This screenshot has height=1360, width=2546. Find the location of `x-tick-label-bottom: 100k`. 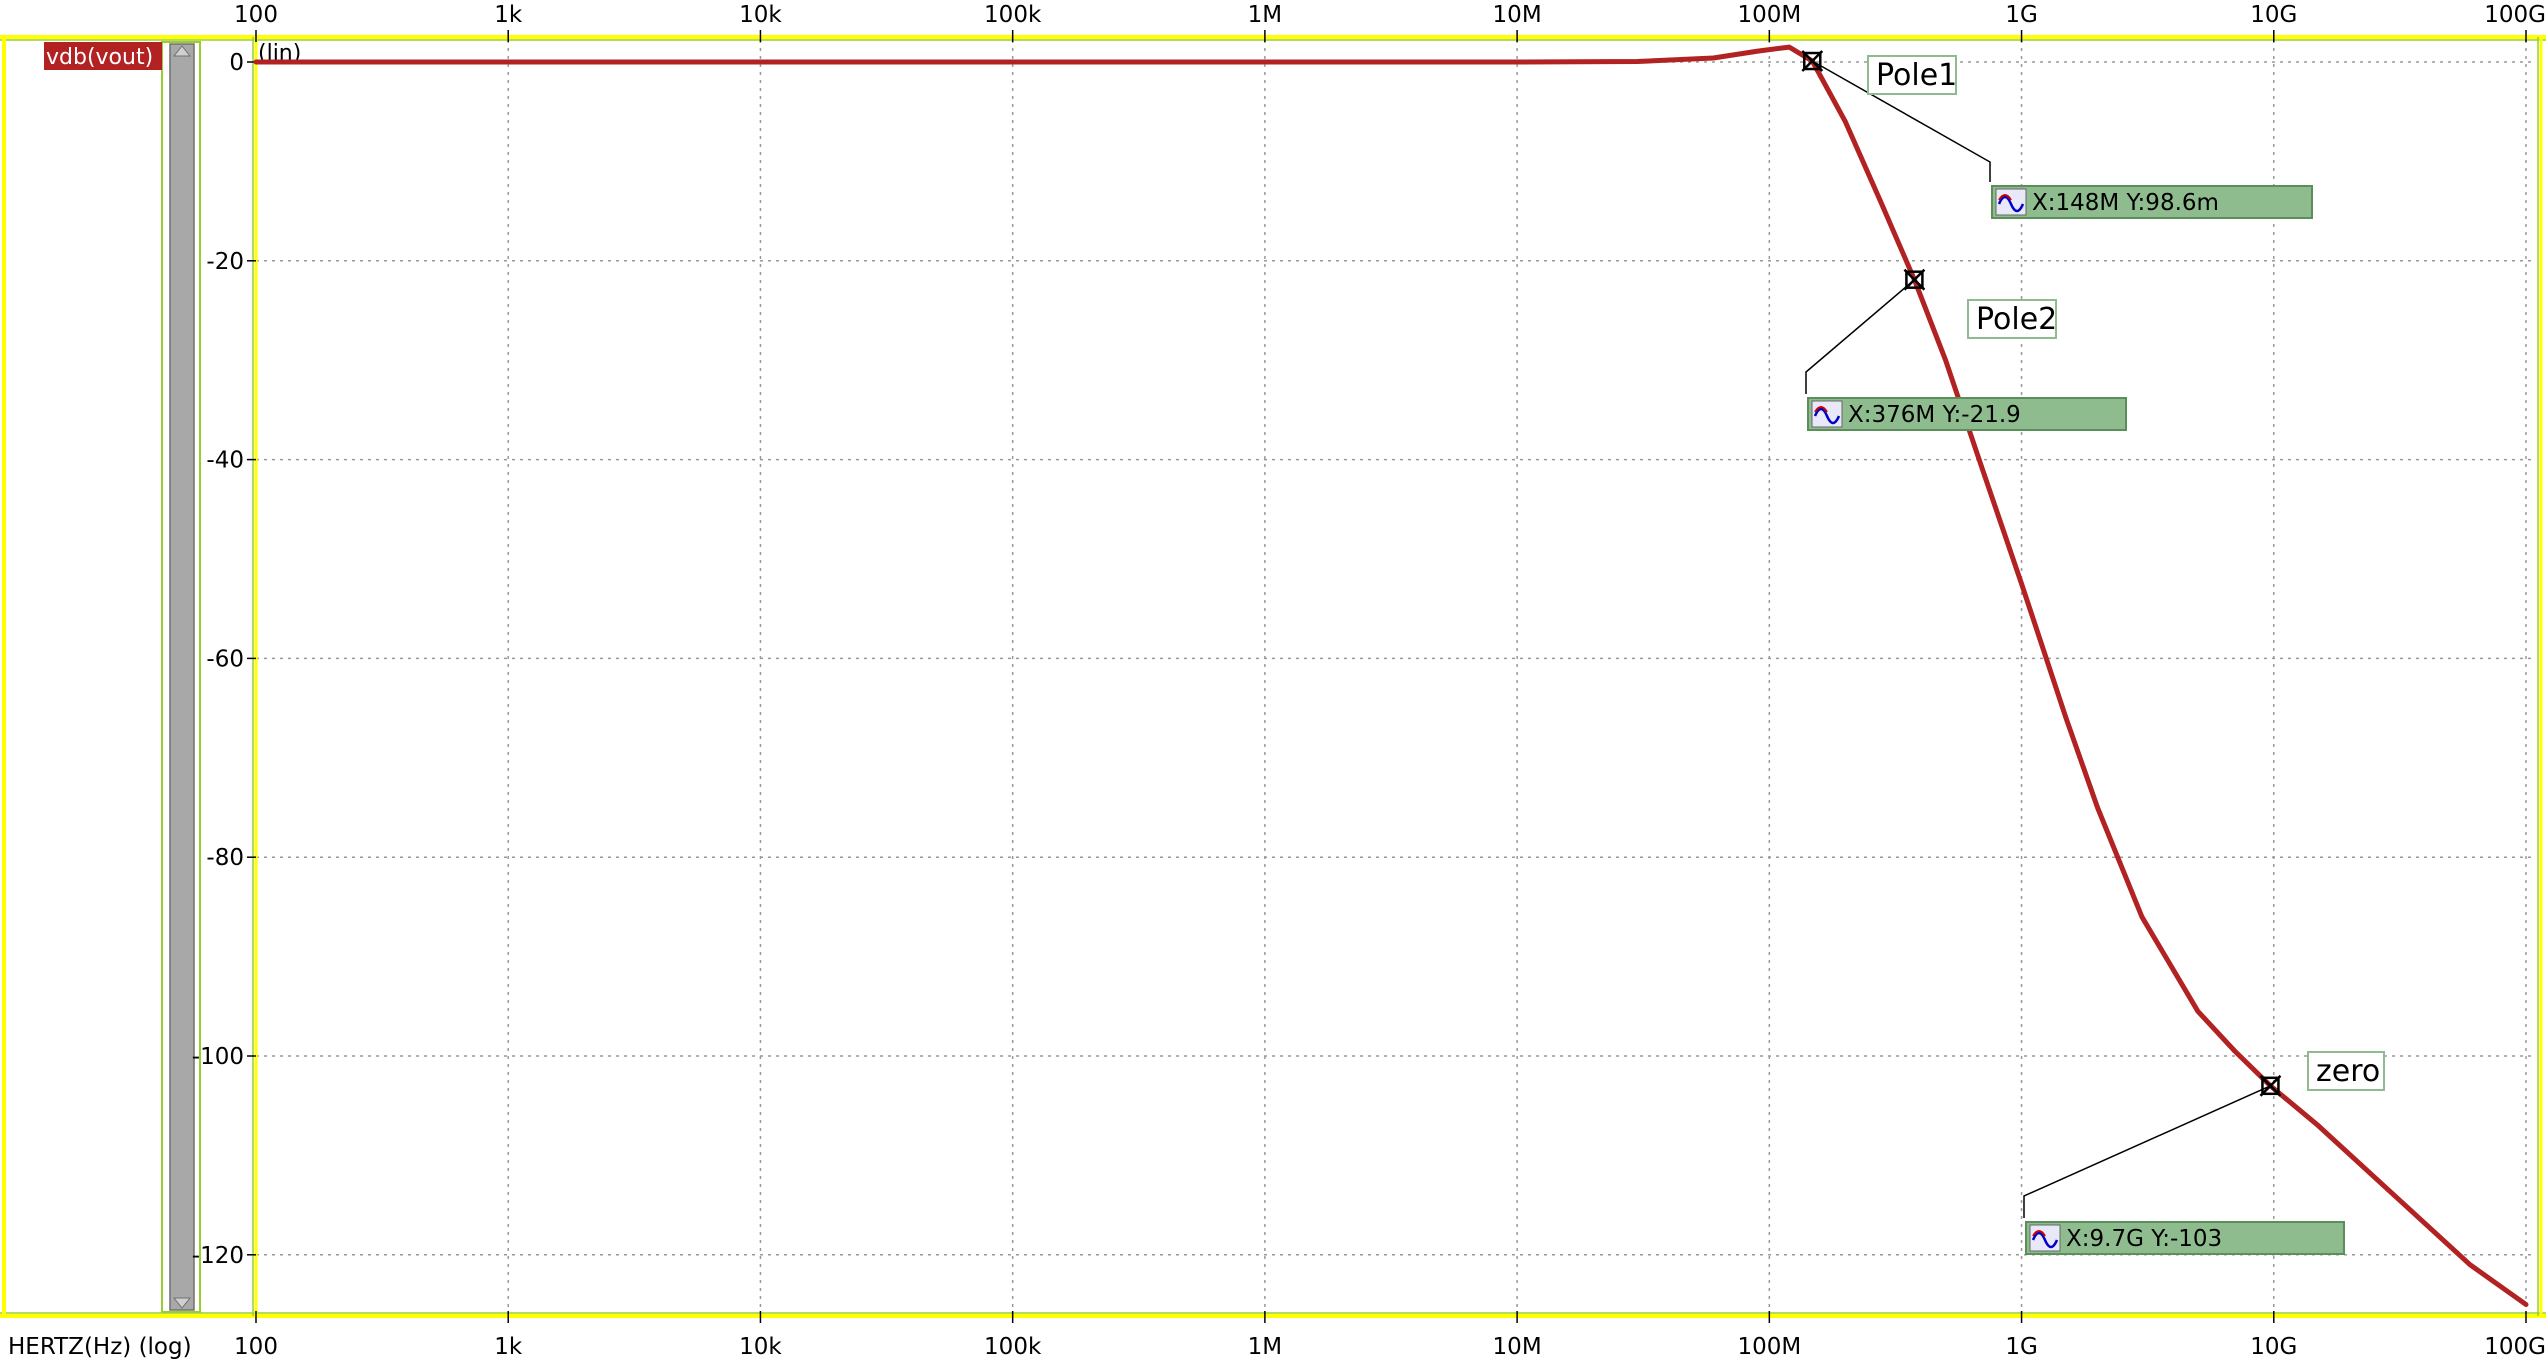

x-tick-label-bottom: 100k is located at coordinates (1013, 1347).